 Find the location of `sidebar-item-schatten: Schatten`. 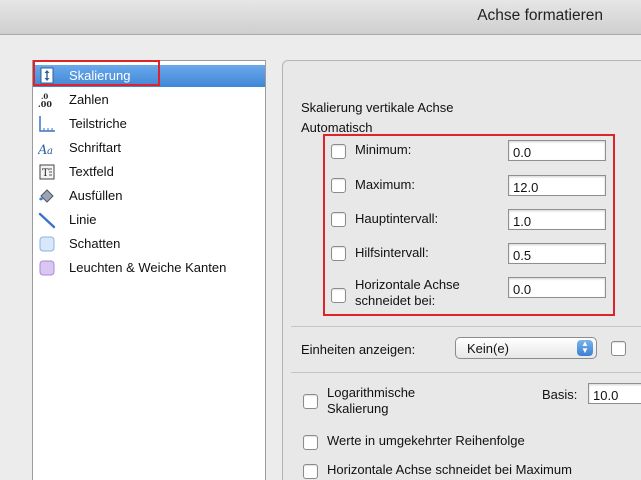

sidebar-item-schatten: Schatten is located at coordinates (149, 244).